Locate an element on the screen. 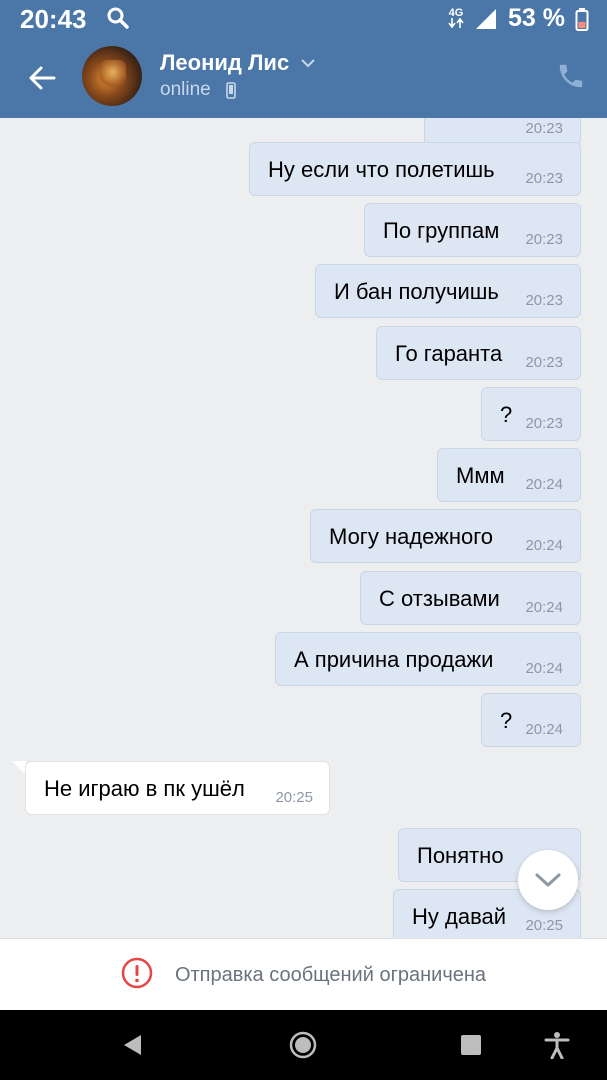 The image size is (607, 1080). message-text: Го гаранта is located at coordinates (449, 353).